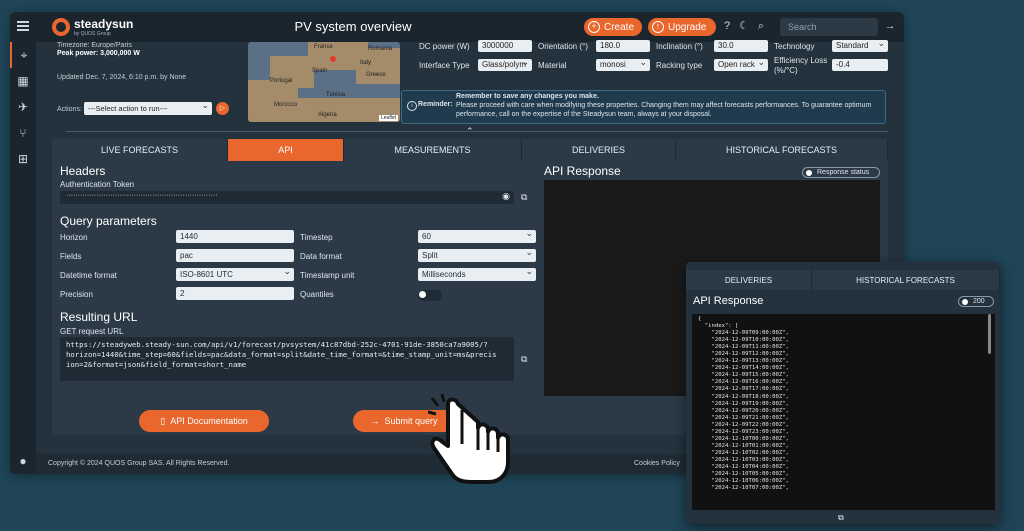 The image size is (1024, 531). What do you see at coordinates (743, 481) in the screenshot?
I see `json-line: "2024-12-10T06:00:00Z",` at bounding box center [743, 481].